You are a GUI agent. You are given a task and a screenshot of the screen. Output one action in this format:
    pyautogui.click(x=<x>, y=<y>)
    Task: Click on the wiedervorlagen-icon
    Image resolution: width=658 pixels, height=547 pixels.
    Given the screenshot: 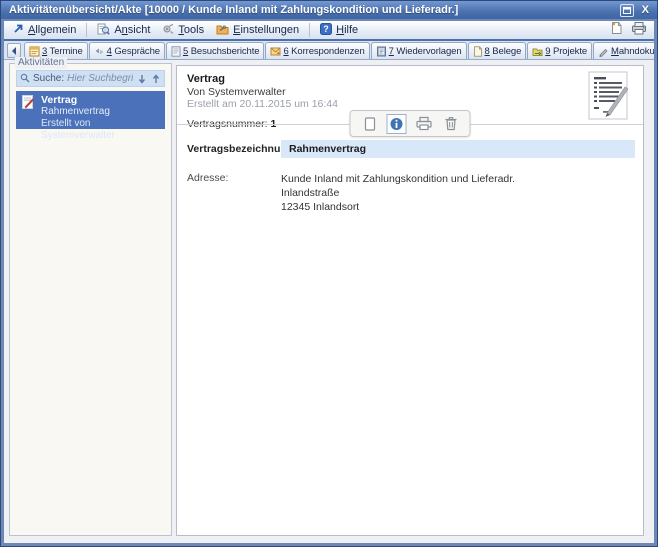 What is the action you would take?
    pyautogui.click(x=381, y=51)
    